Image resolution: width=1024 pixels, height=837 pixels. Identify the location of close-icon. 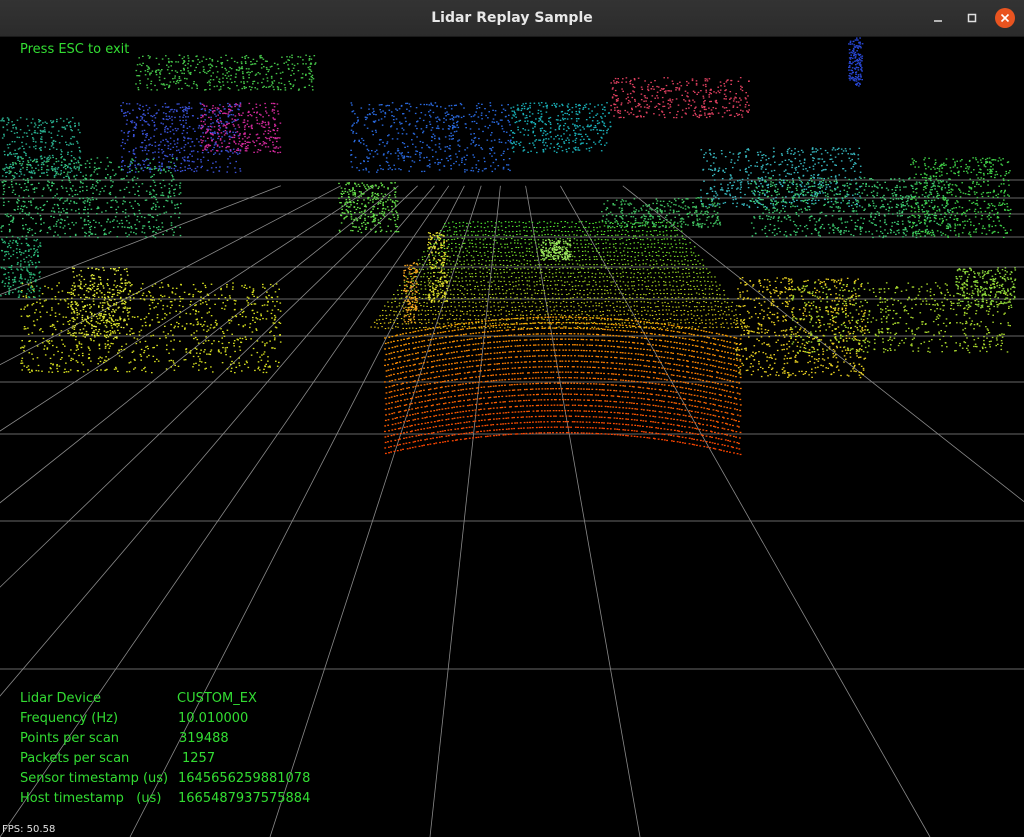
(1005, 18).